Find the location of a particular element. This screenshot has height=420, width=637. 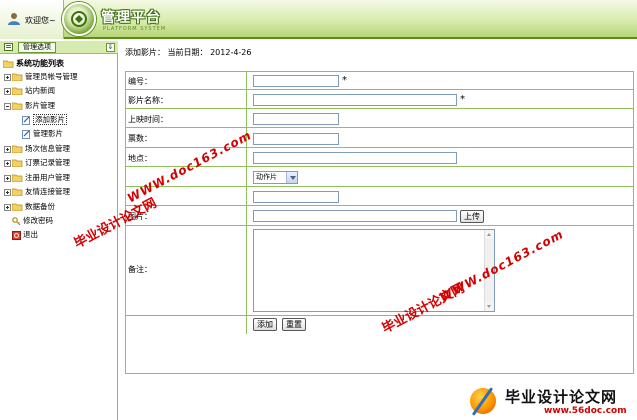

breadcrumb: 添加影片： 当前日期： 2012-4-26 is located at coordinates (188, 52).